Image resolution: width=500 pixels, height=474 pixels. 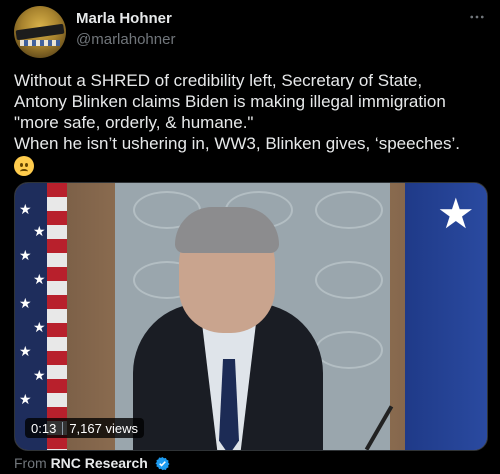 What do you see at coordinates (125, 39) in the screenshot?
I see `author-handle: @marlahohner` at bounding box center [125, 39].